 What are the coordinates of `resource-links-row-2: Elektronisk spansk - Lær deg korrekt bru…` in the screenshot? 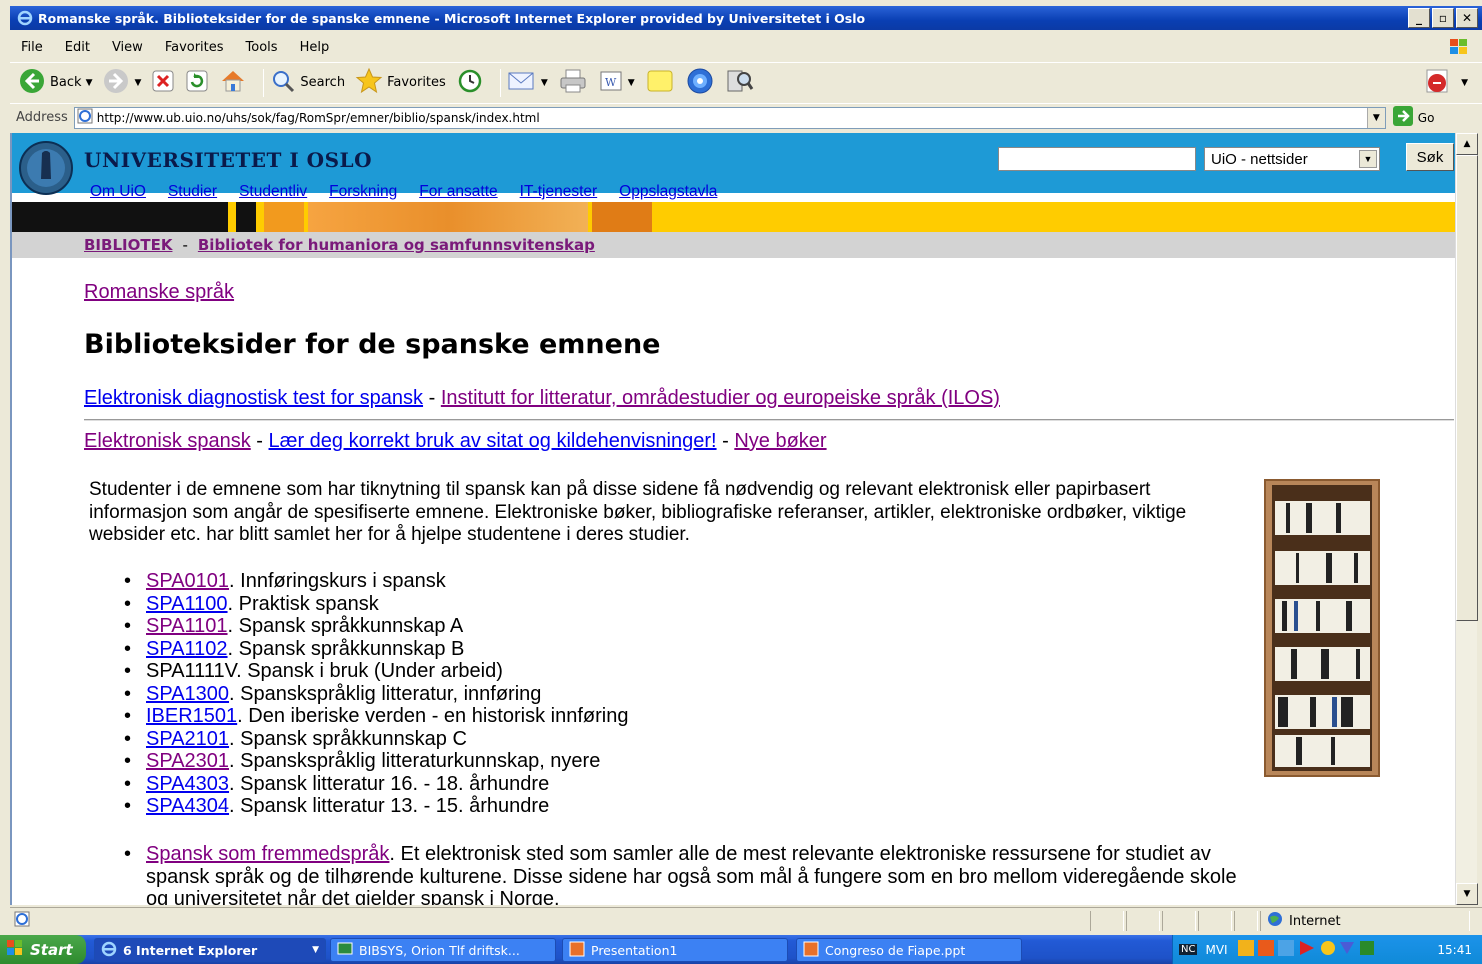 It's located at (455, 441).